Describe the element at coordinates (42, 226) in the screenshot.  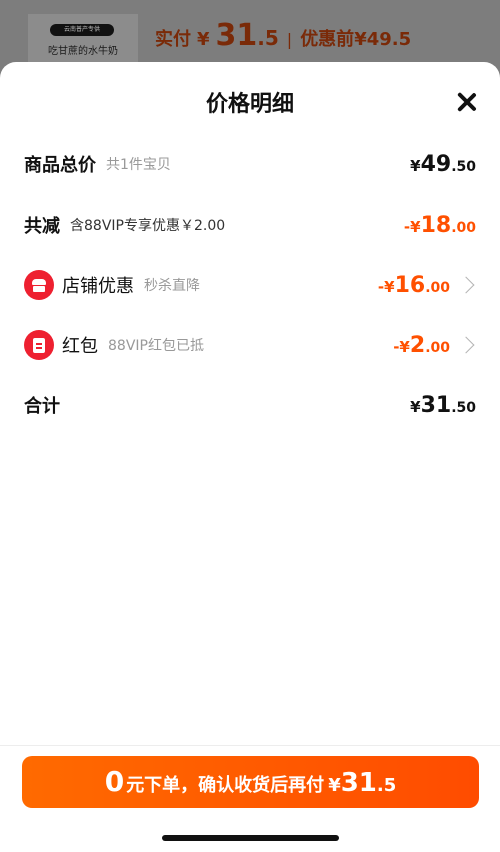
I see `row-discount-name: 共减` at that location.